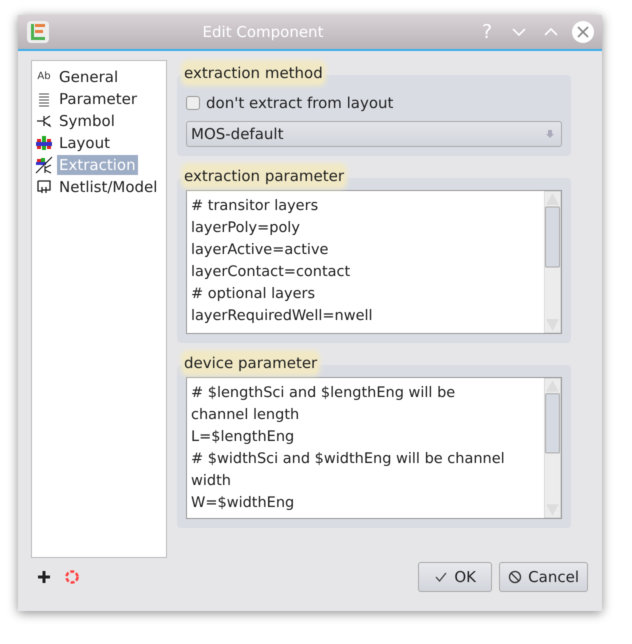 The image size is (632, 644). Describe the element at coordinates (300, 103) in the screenshot. I see `checkbox-label: don't extract from layout` at that location.